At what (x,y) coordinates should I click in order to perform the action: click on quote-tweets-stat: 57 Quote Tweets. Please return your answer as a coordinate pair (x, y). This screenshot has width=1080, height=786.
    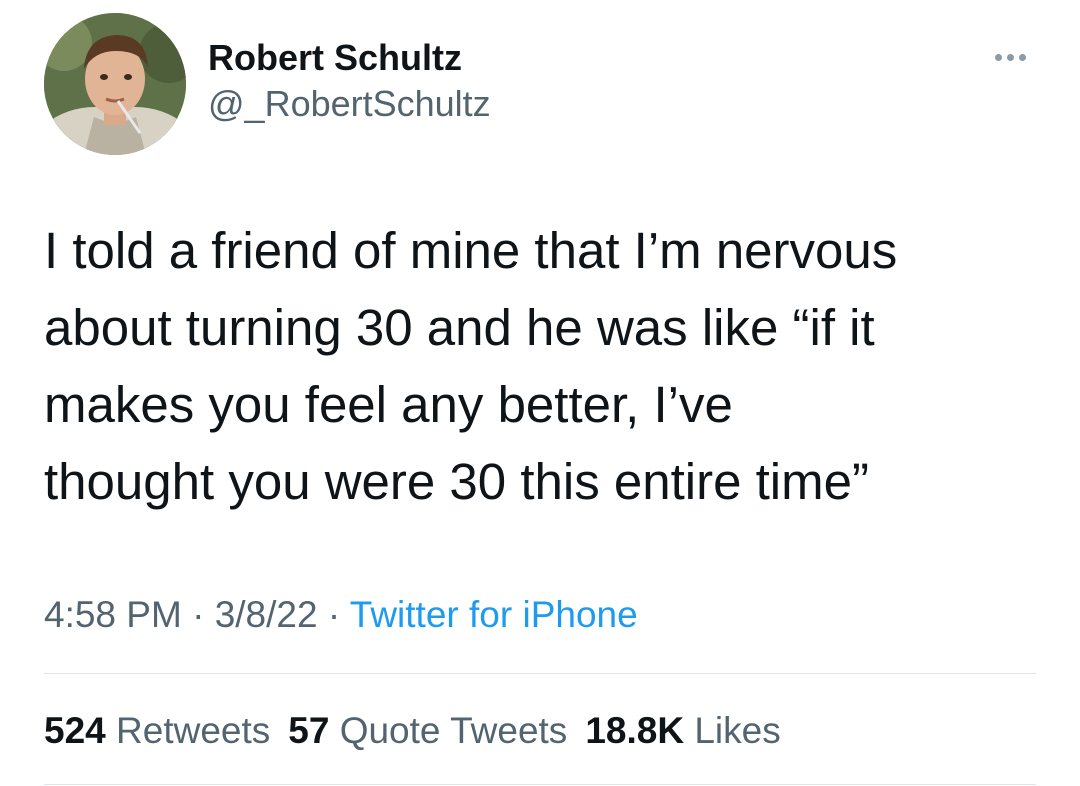
    Looking at the image, I should click on (427, 731).